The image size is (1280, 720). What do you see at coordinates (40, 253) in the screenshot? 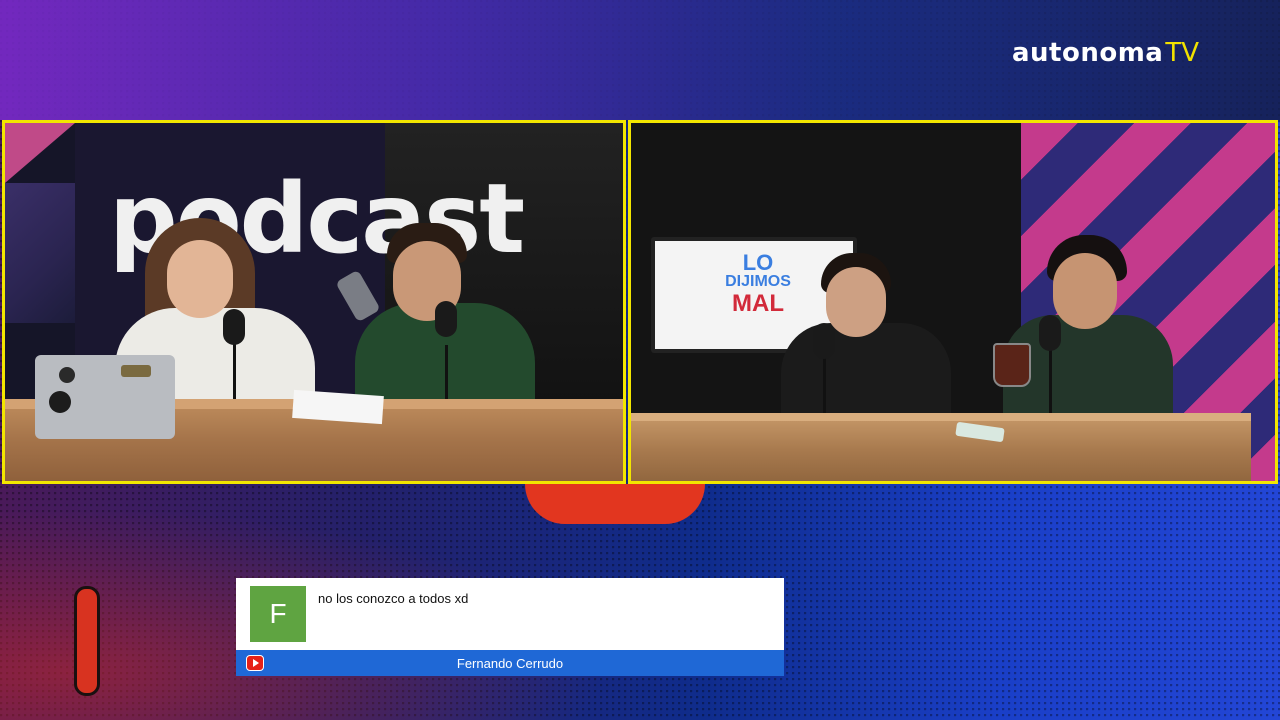
I see `backdrop-triangle` at bounding box center [40, 253].